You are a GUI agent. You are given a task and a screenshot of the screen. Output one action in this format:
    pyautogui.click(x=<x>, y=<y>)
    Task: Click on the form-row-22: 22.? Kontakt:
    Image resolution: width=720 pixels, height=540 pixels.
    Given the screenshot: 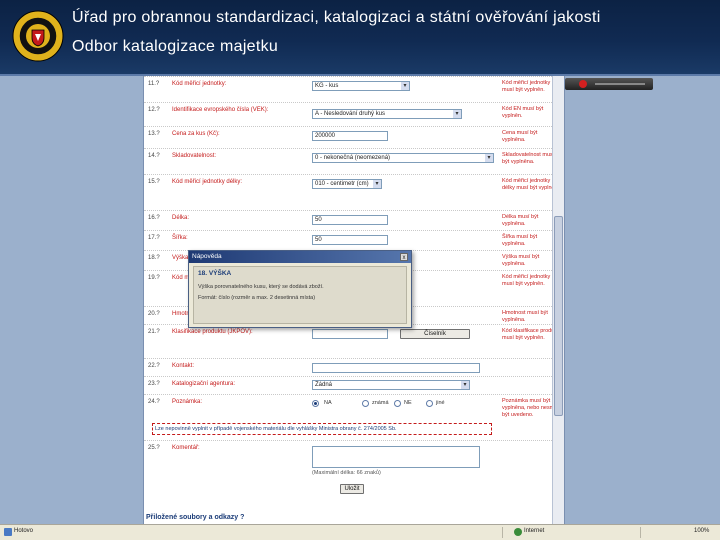 What is the action you would take?
    pyautogui.click(x=354, y=367)
    